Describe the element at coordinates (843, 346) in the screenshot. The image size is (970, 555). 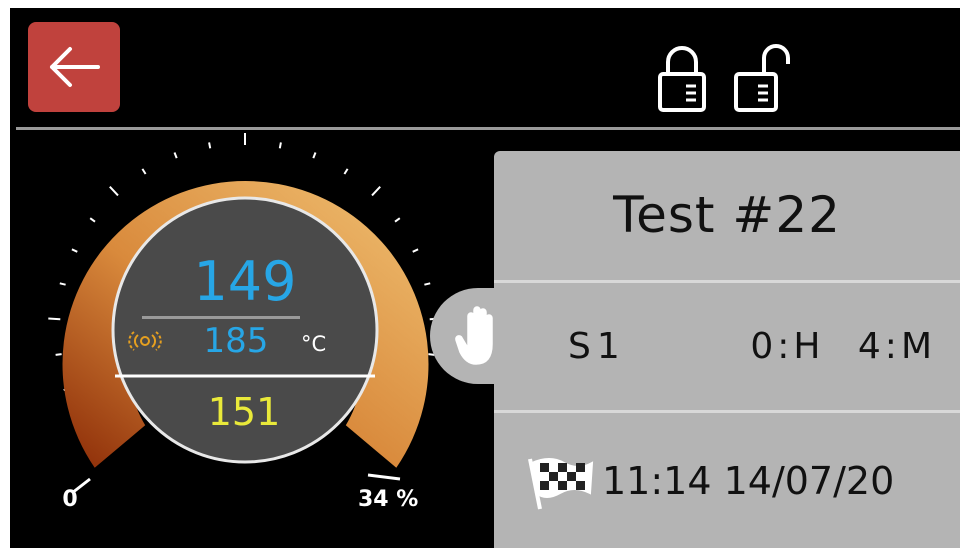
I see `elapsed-timer: 0:H 4:M` at that location.